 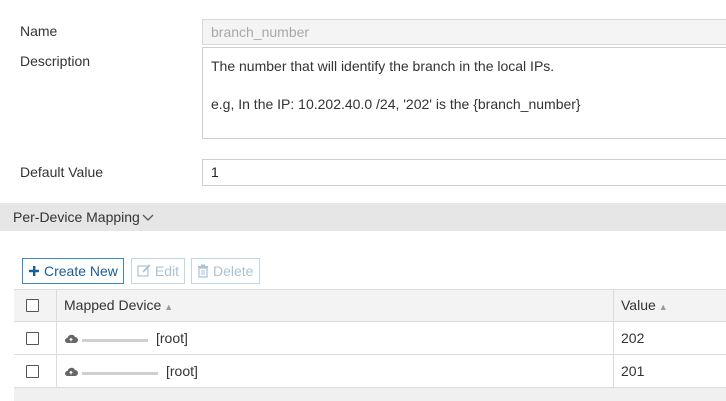 What do you see at coordinates (81, 271) in the screenshot?
I see `create-new-label: Create New` at bounding box center [81, 271].